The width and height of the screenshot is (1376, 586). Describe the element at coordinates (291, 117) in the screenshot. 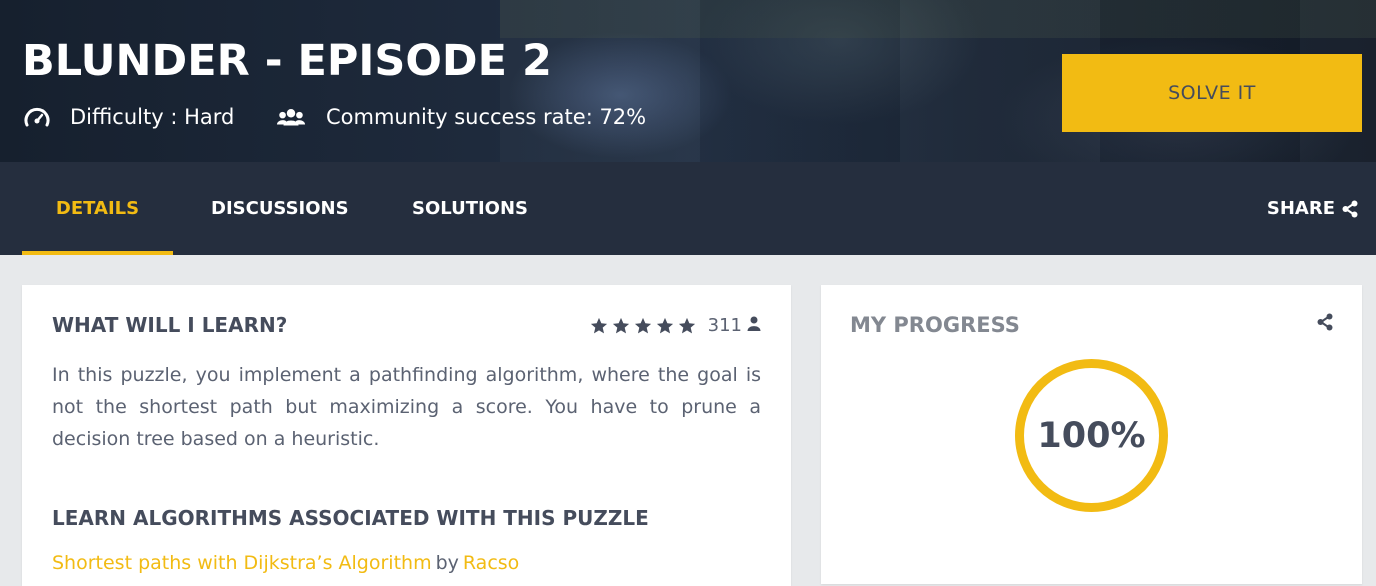

I see `users-icon` at that location.